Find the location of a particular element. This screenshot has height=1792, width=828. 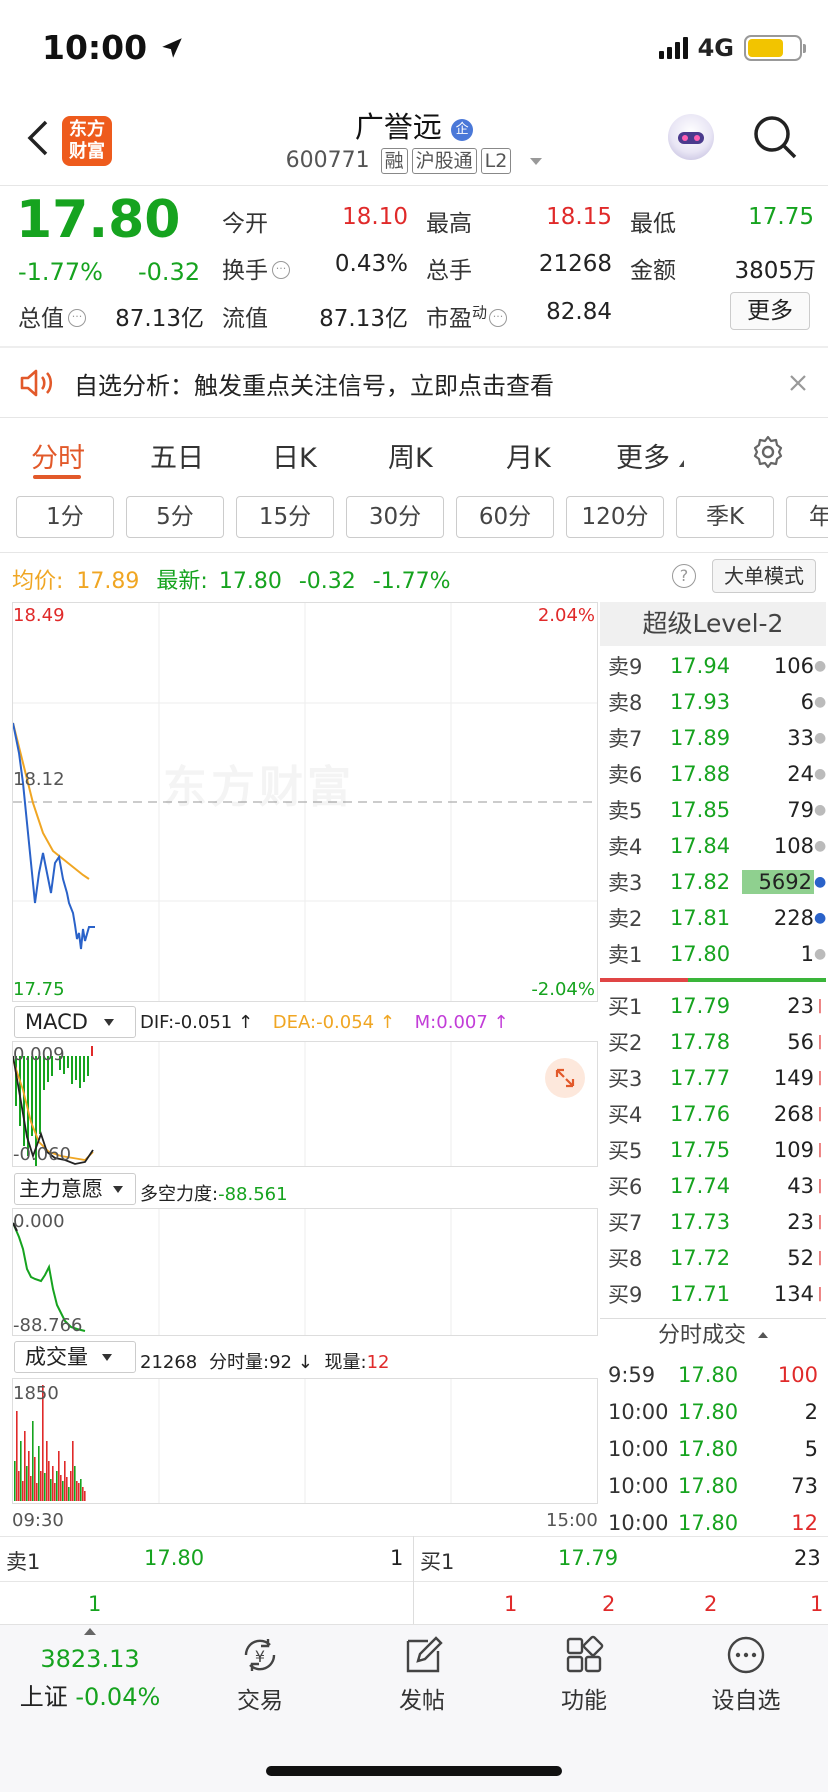

bid-queue-panel: 买1 17.79 23 1 2 2 1 is located at coordinates (621, 1580).